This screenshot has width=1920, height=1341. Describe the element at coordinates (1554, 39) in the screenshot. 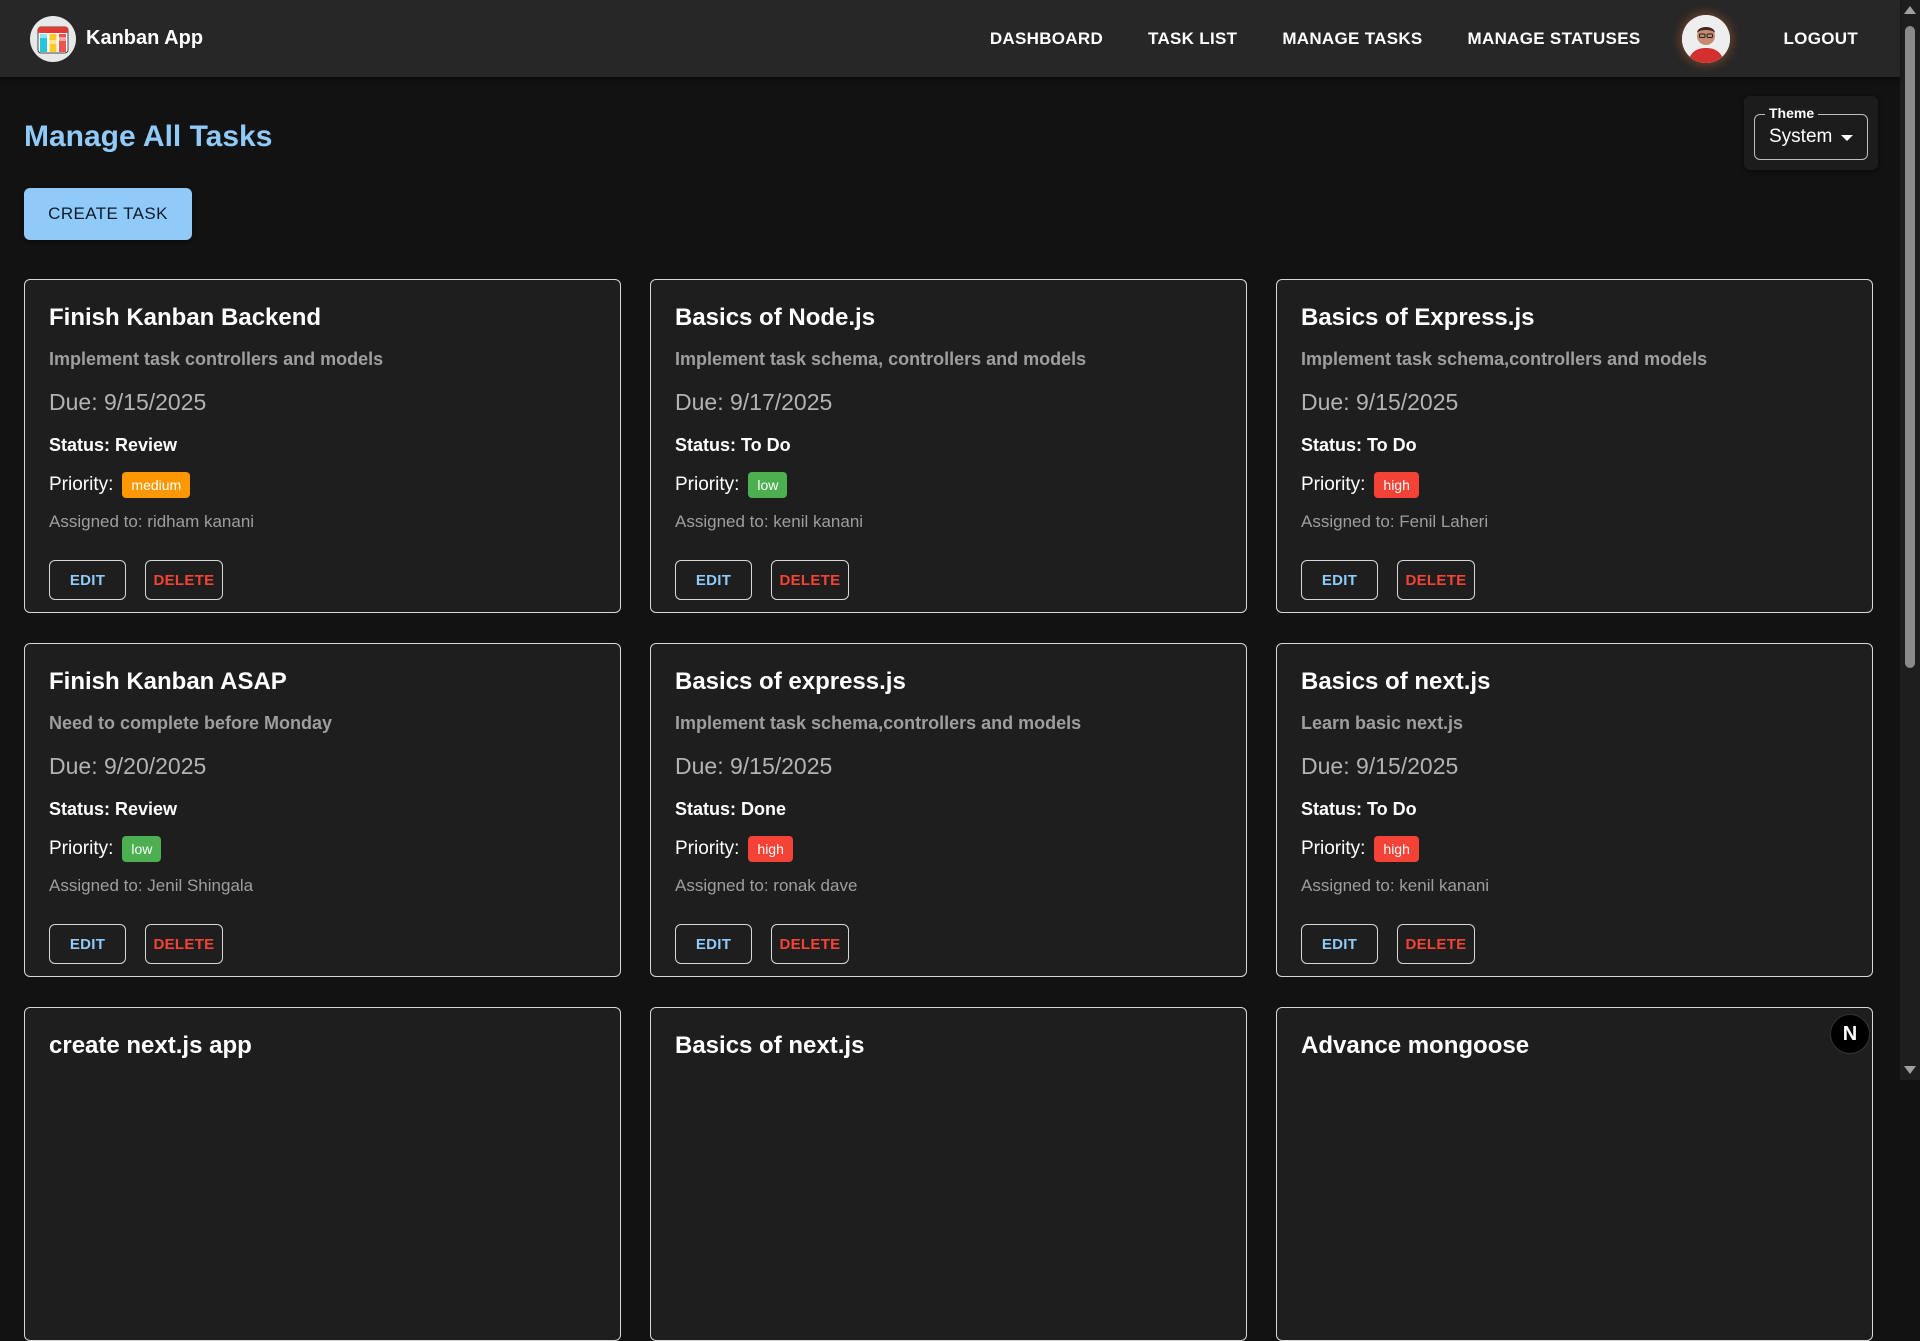

I see `nav-manage-statuses: MANAGE STATUSES` at that location.